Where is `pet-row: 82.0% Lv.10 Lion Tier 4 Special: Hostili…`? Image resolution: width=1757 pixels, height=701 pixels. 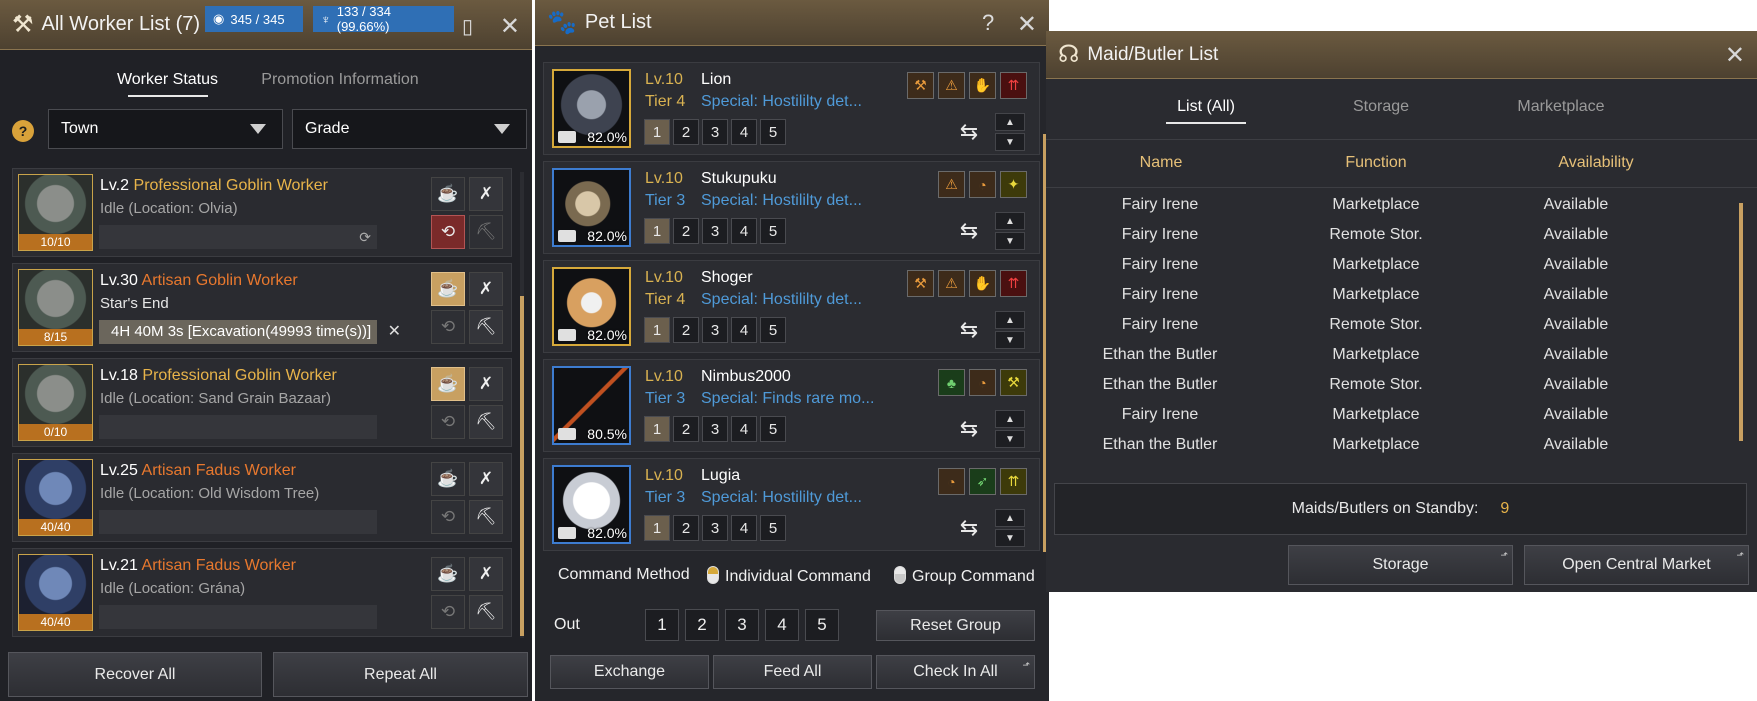 pet-row: 82.0% Lv.10 Lion Tier 4 Special: Hostili… is located at coordinates (791, 108).